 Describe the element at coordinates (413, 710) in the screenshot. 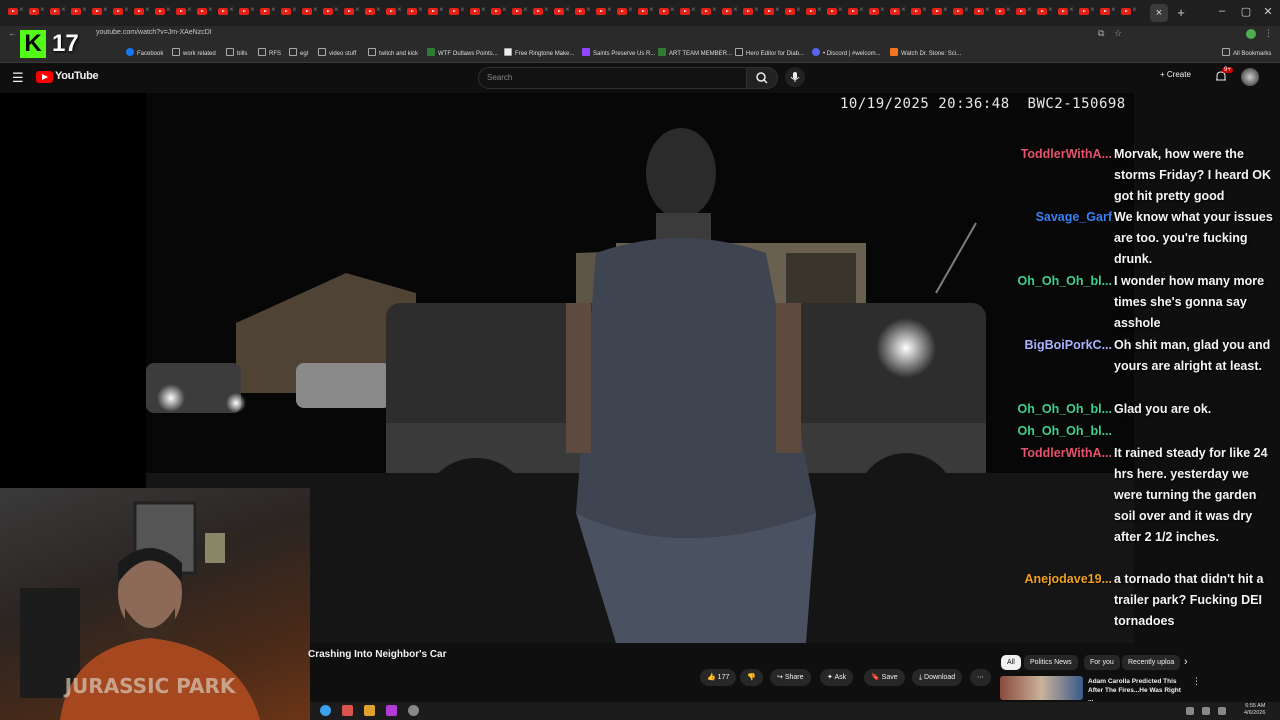

I see `settings-icon` at that location.